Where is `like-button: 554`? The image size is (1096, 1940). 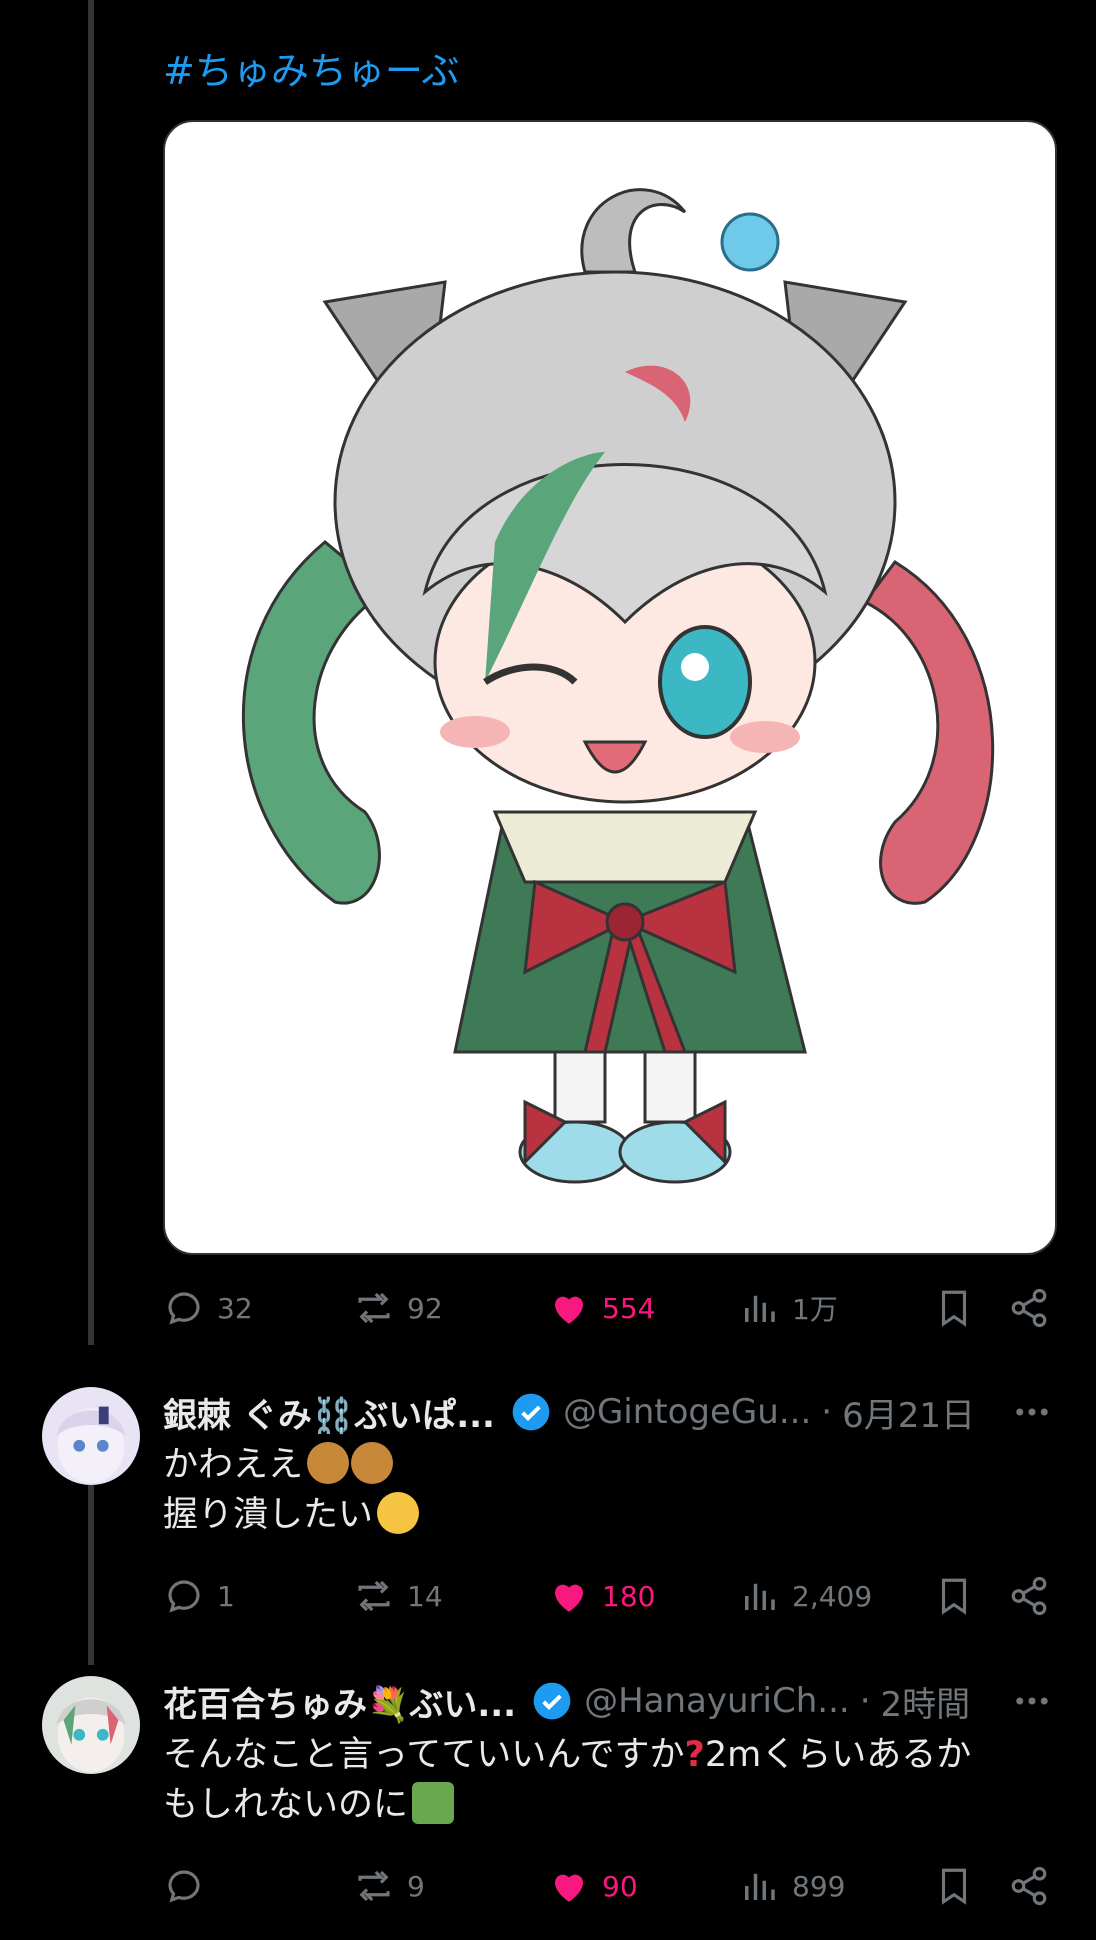
like-button: 554 is located at coordinates (601, 1308).